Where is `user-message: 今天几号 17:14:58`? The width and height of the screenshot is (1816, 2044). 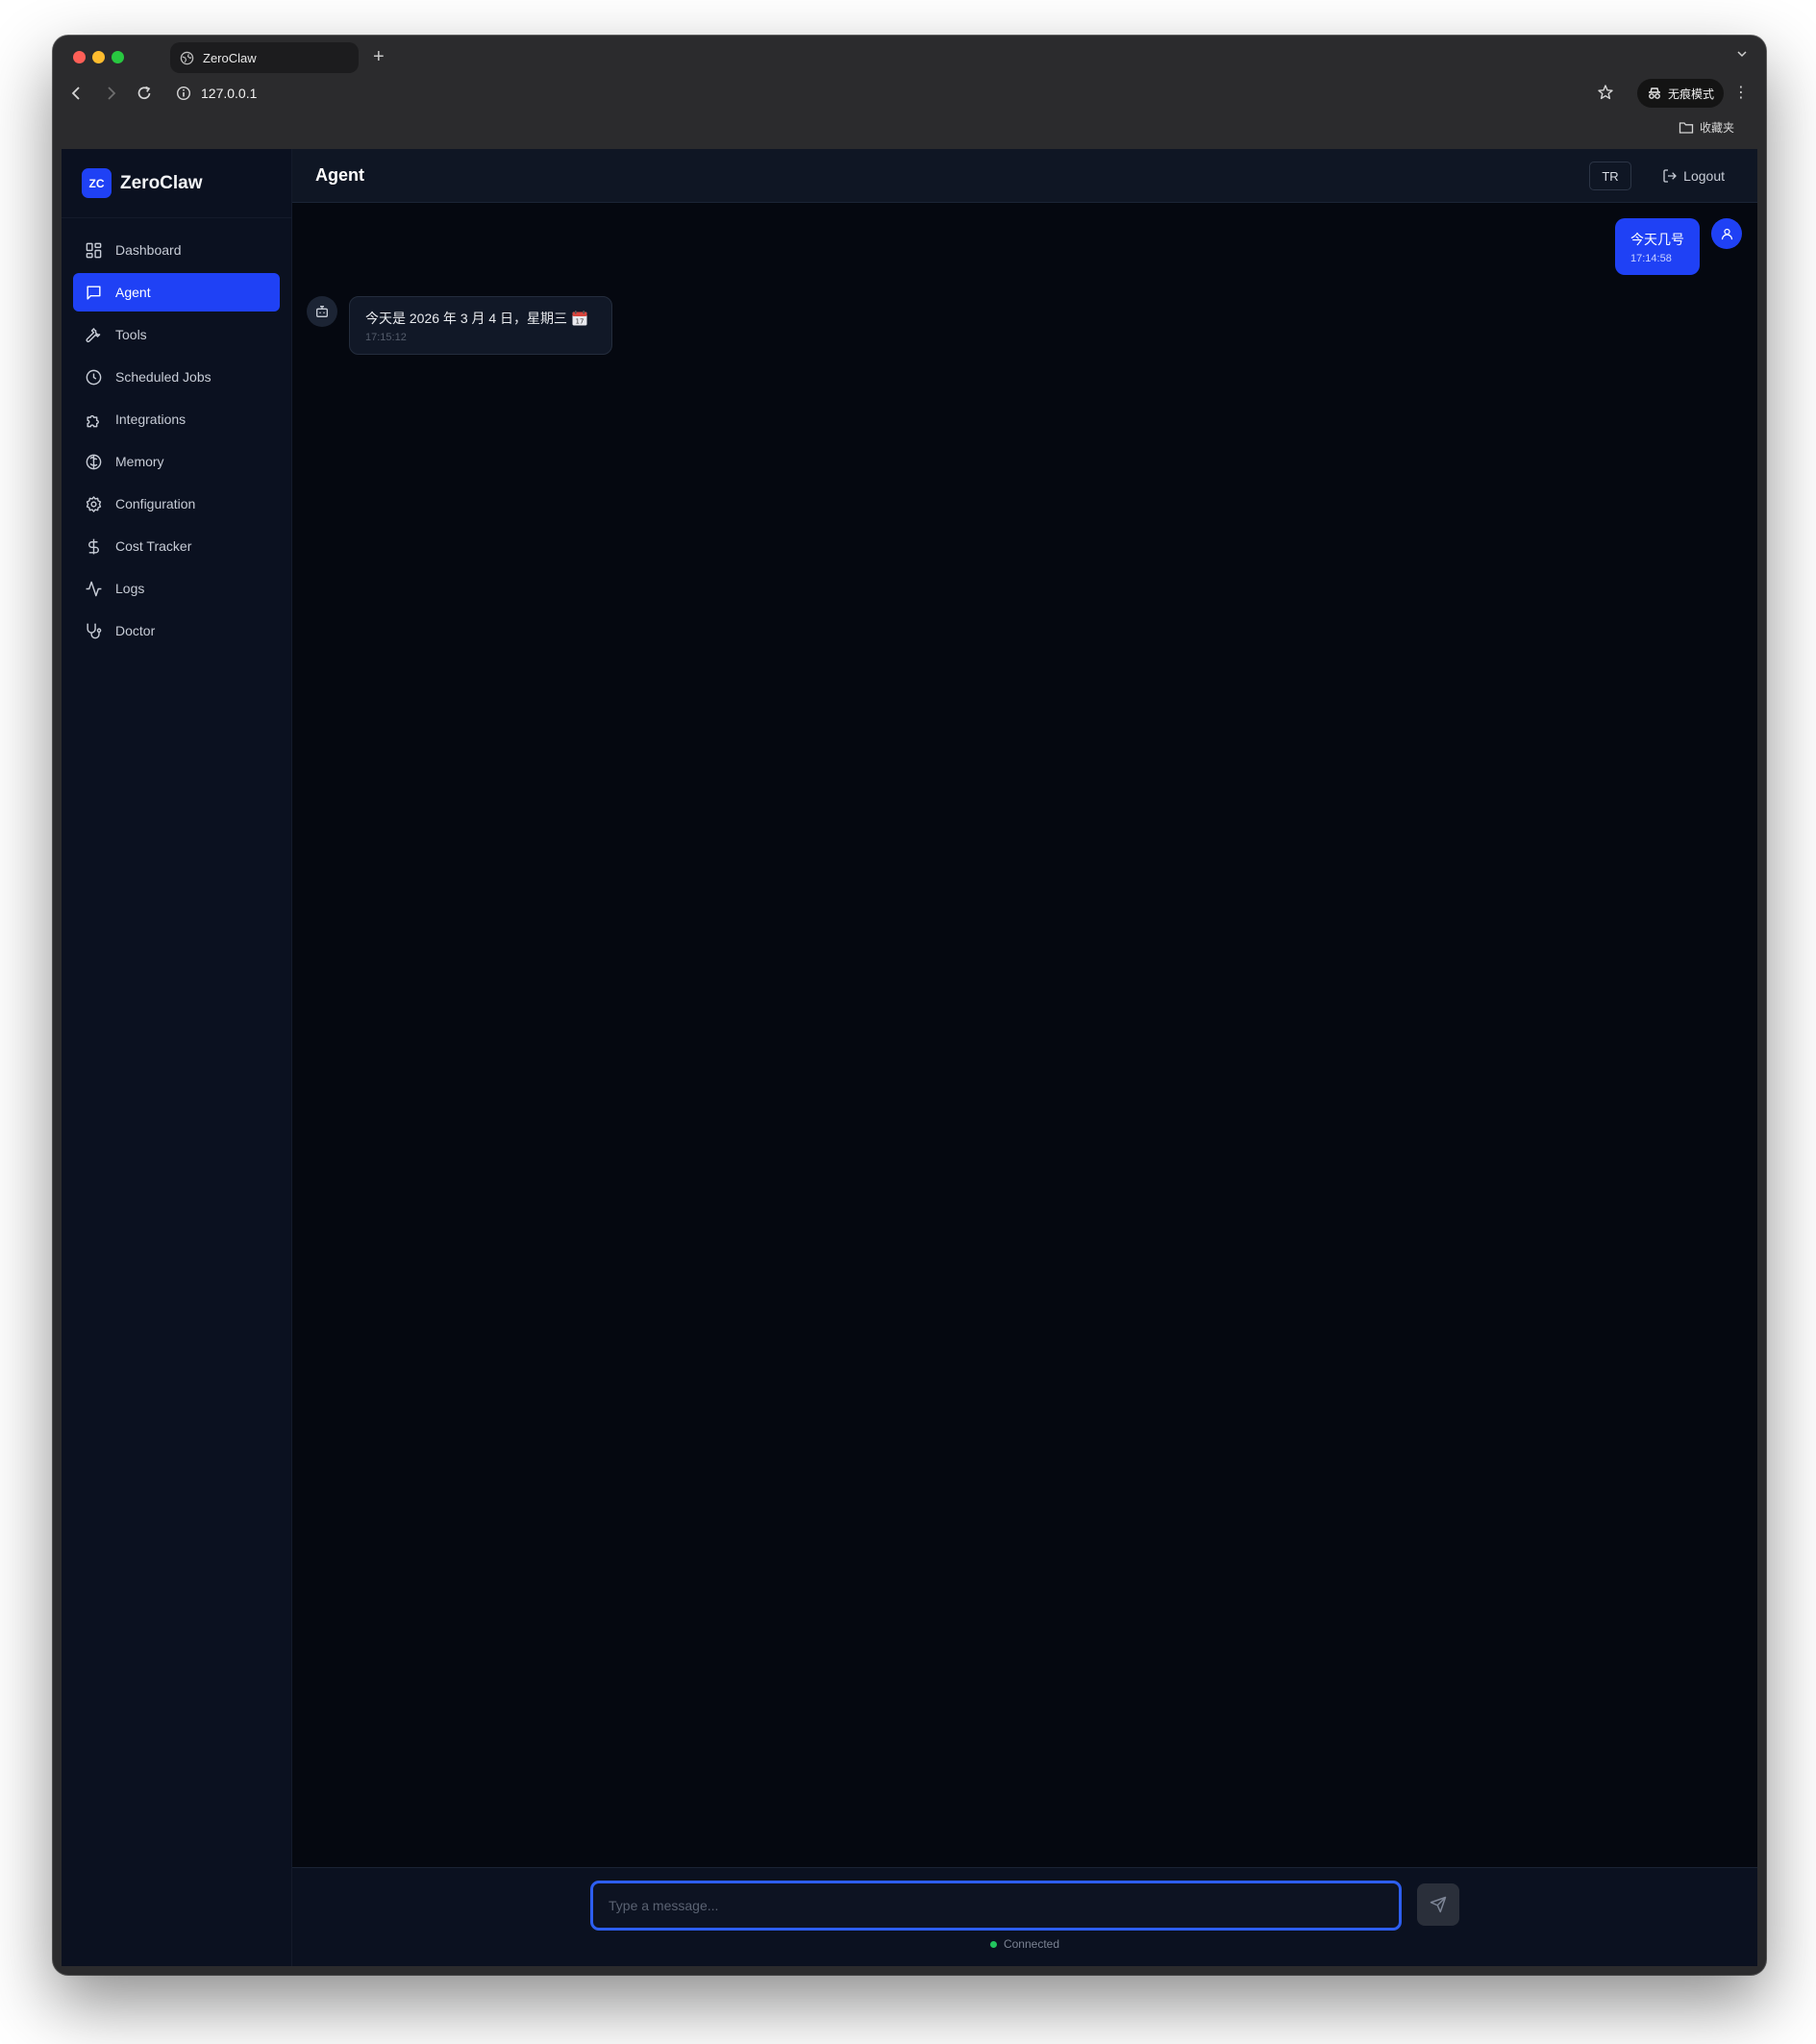 user-message: 今天几号 17:14:58 is located at coordinates (1678, 246).